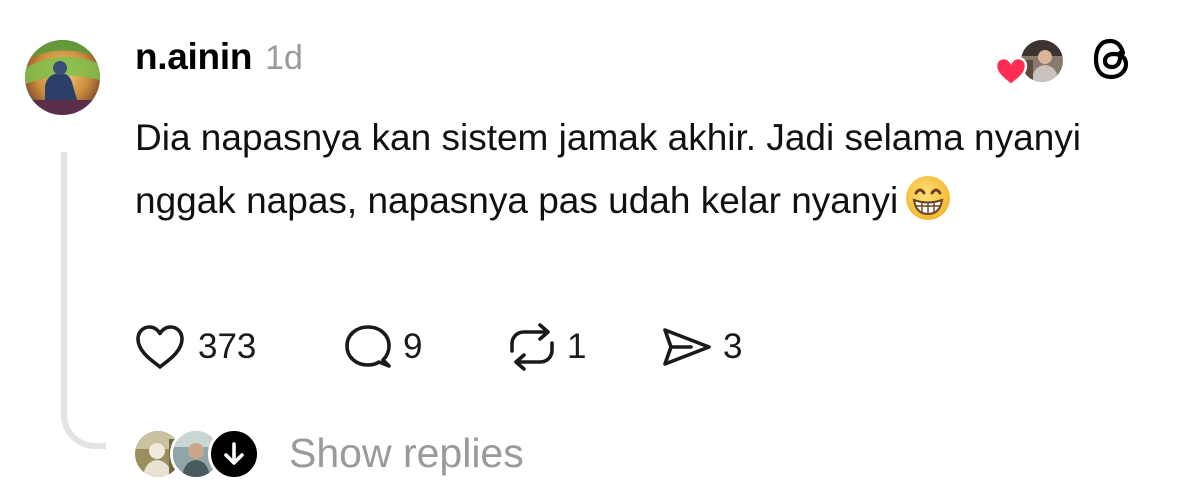 The width and height of the screenshot is (1179, 504). I want to click on repost-button: 1, so click(544, 347).